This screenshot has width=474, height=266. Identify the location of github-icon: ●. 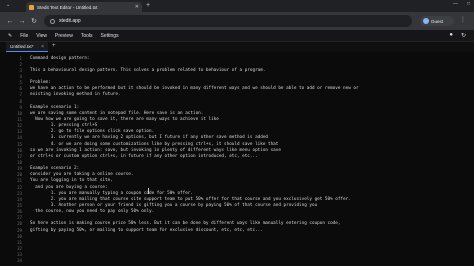
(451, 35).